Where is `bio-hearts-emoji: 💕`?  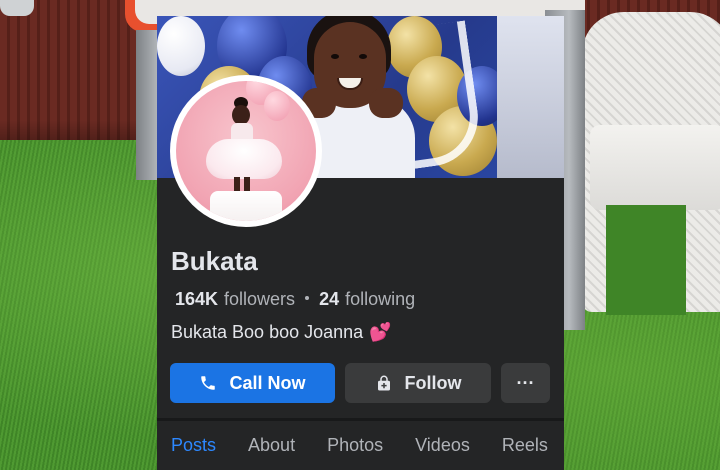 bio-hearts-emoji: 💕 is located at coordinates (380, 332).